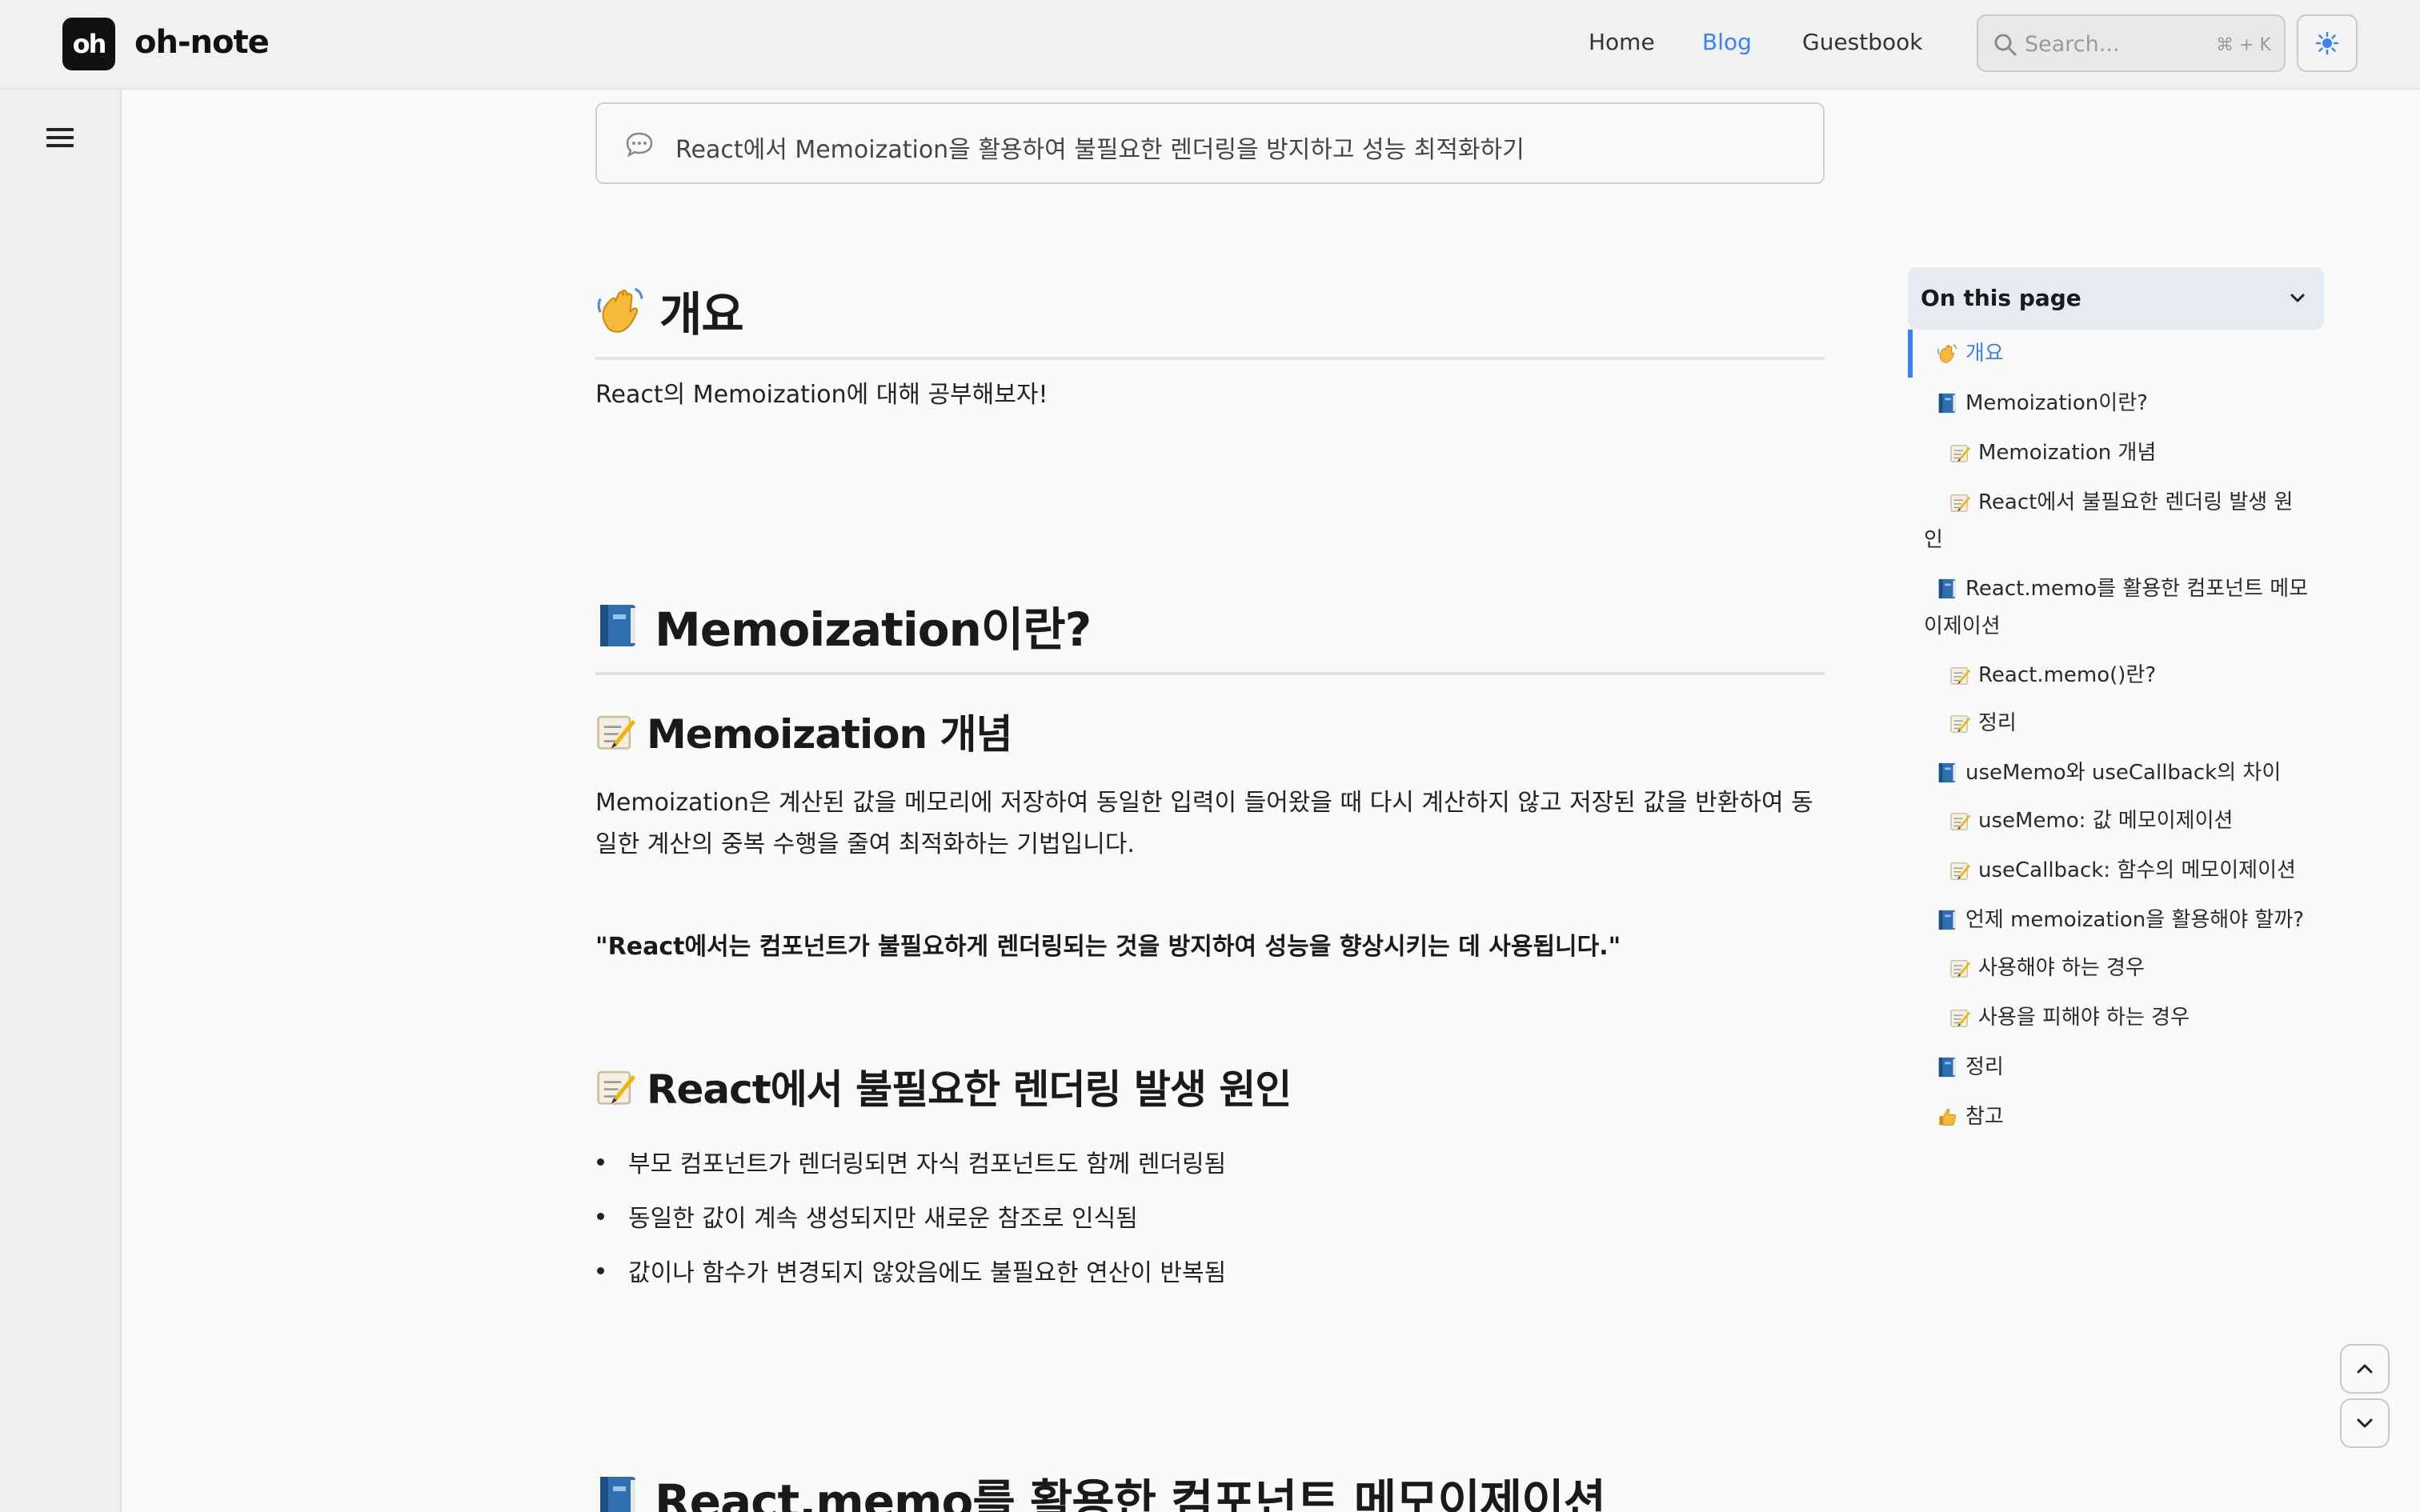 This screenshot has width=2420, height=1512. I want to click on toc-item-memoization: Memoization이란?, so click(2042, 403).